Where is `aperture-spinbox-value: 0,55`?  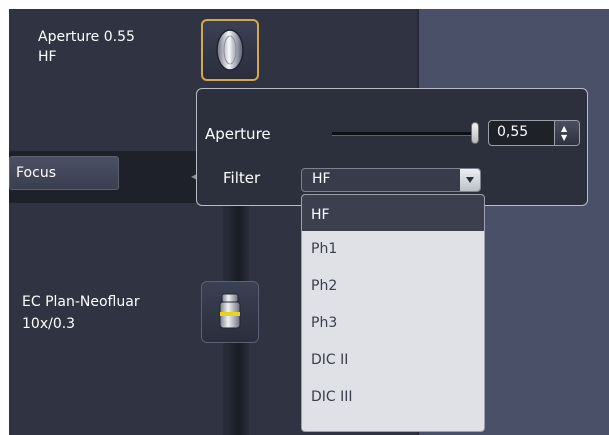
aperture-spinbox-value: 0,55 is located at coordinates (512, 132).